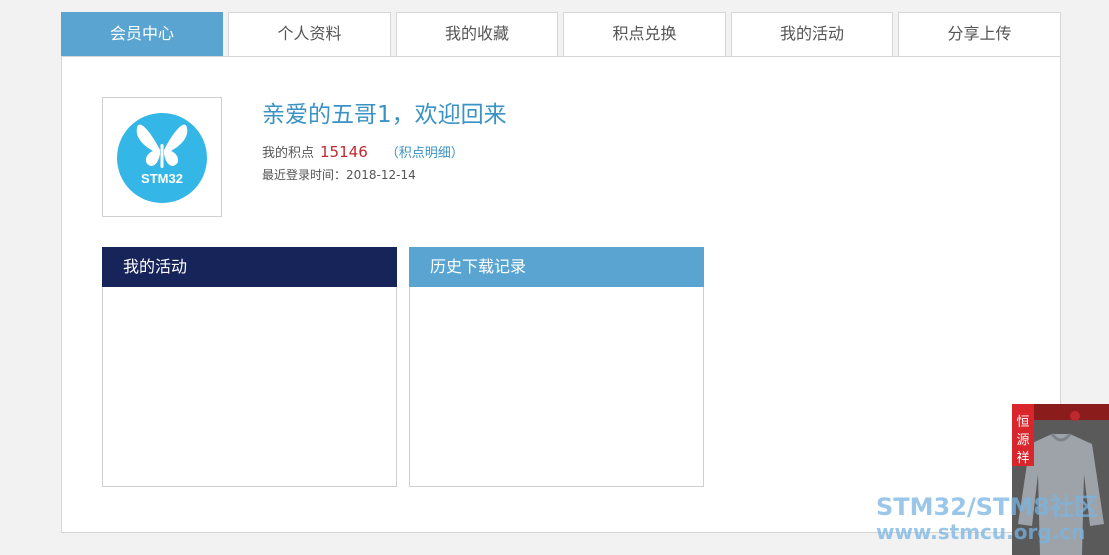 The width and height of the screenshot is (1109, 555). I want to click on download-history-box: 历史下载记录, so click(556, 367).